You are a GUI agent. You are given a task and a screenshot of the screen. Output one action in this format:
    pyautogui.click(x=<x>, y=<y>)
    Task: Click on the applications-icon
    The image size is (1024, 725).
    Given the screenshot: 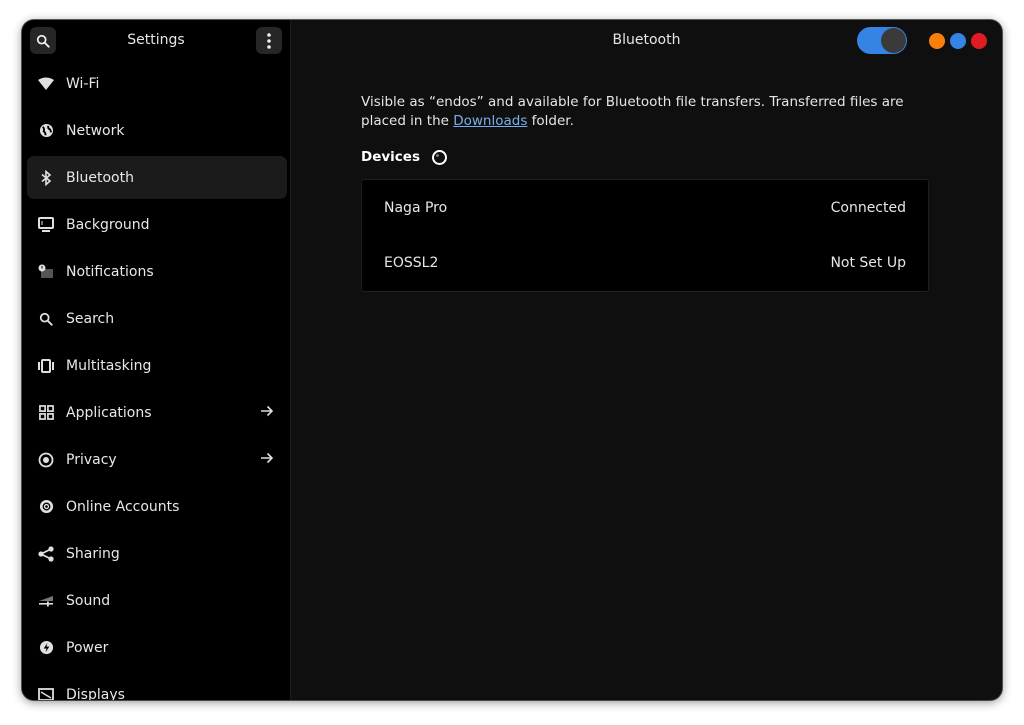 What is the action you would take?
    pyautogui.click(x=46, y=413)
    